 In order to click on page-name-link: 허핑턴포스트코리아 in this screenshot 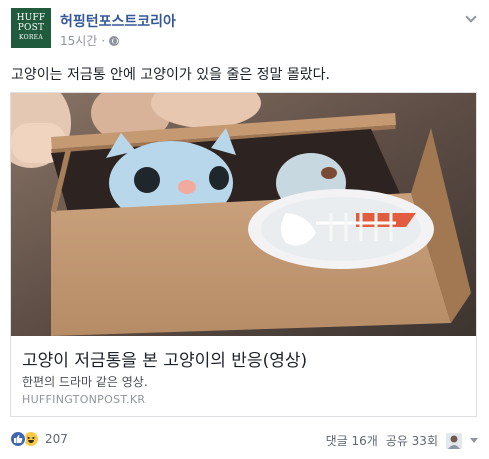, I will do `click(118, 21)`.